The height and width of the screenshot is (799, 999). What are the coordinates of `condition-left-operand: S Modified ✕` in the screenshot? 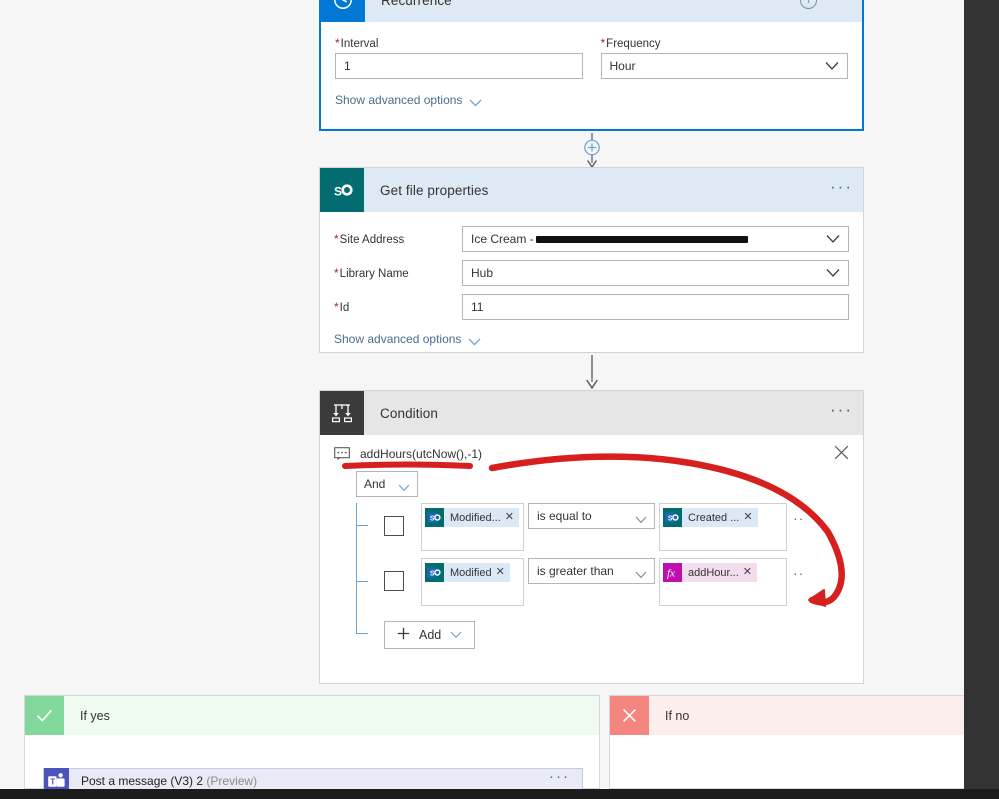 It's located at (472, 582).